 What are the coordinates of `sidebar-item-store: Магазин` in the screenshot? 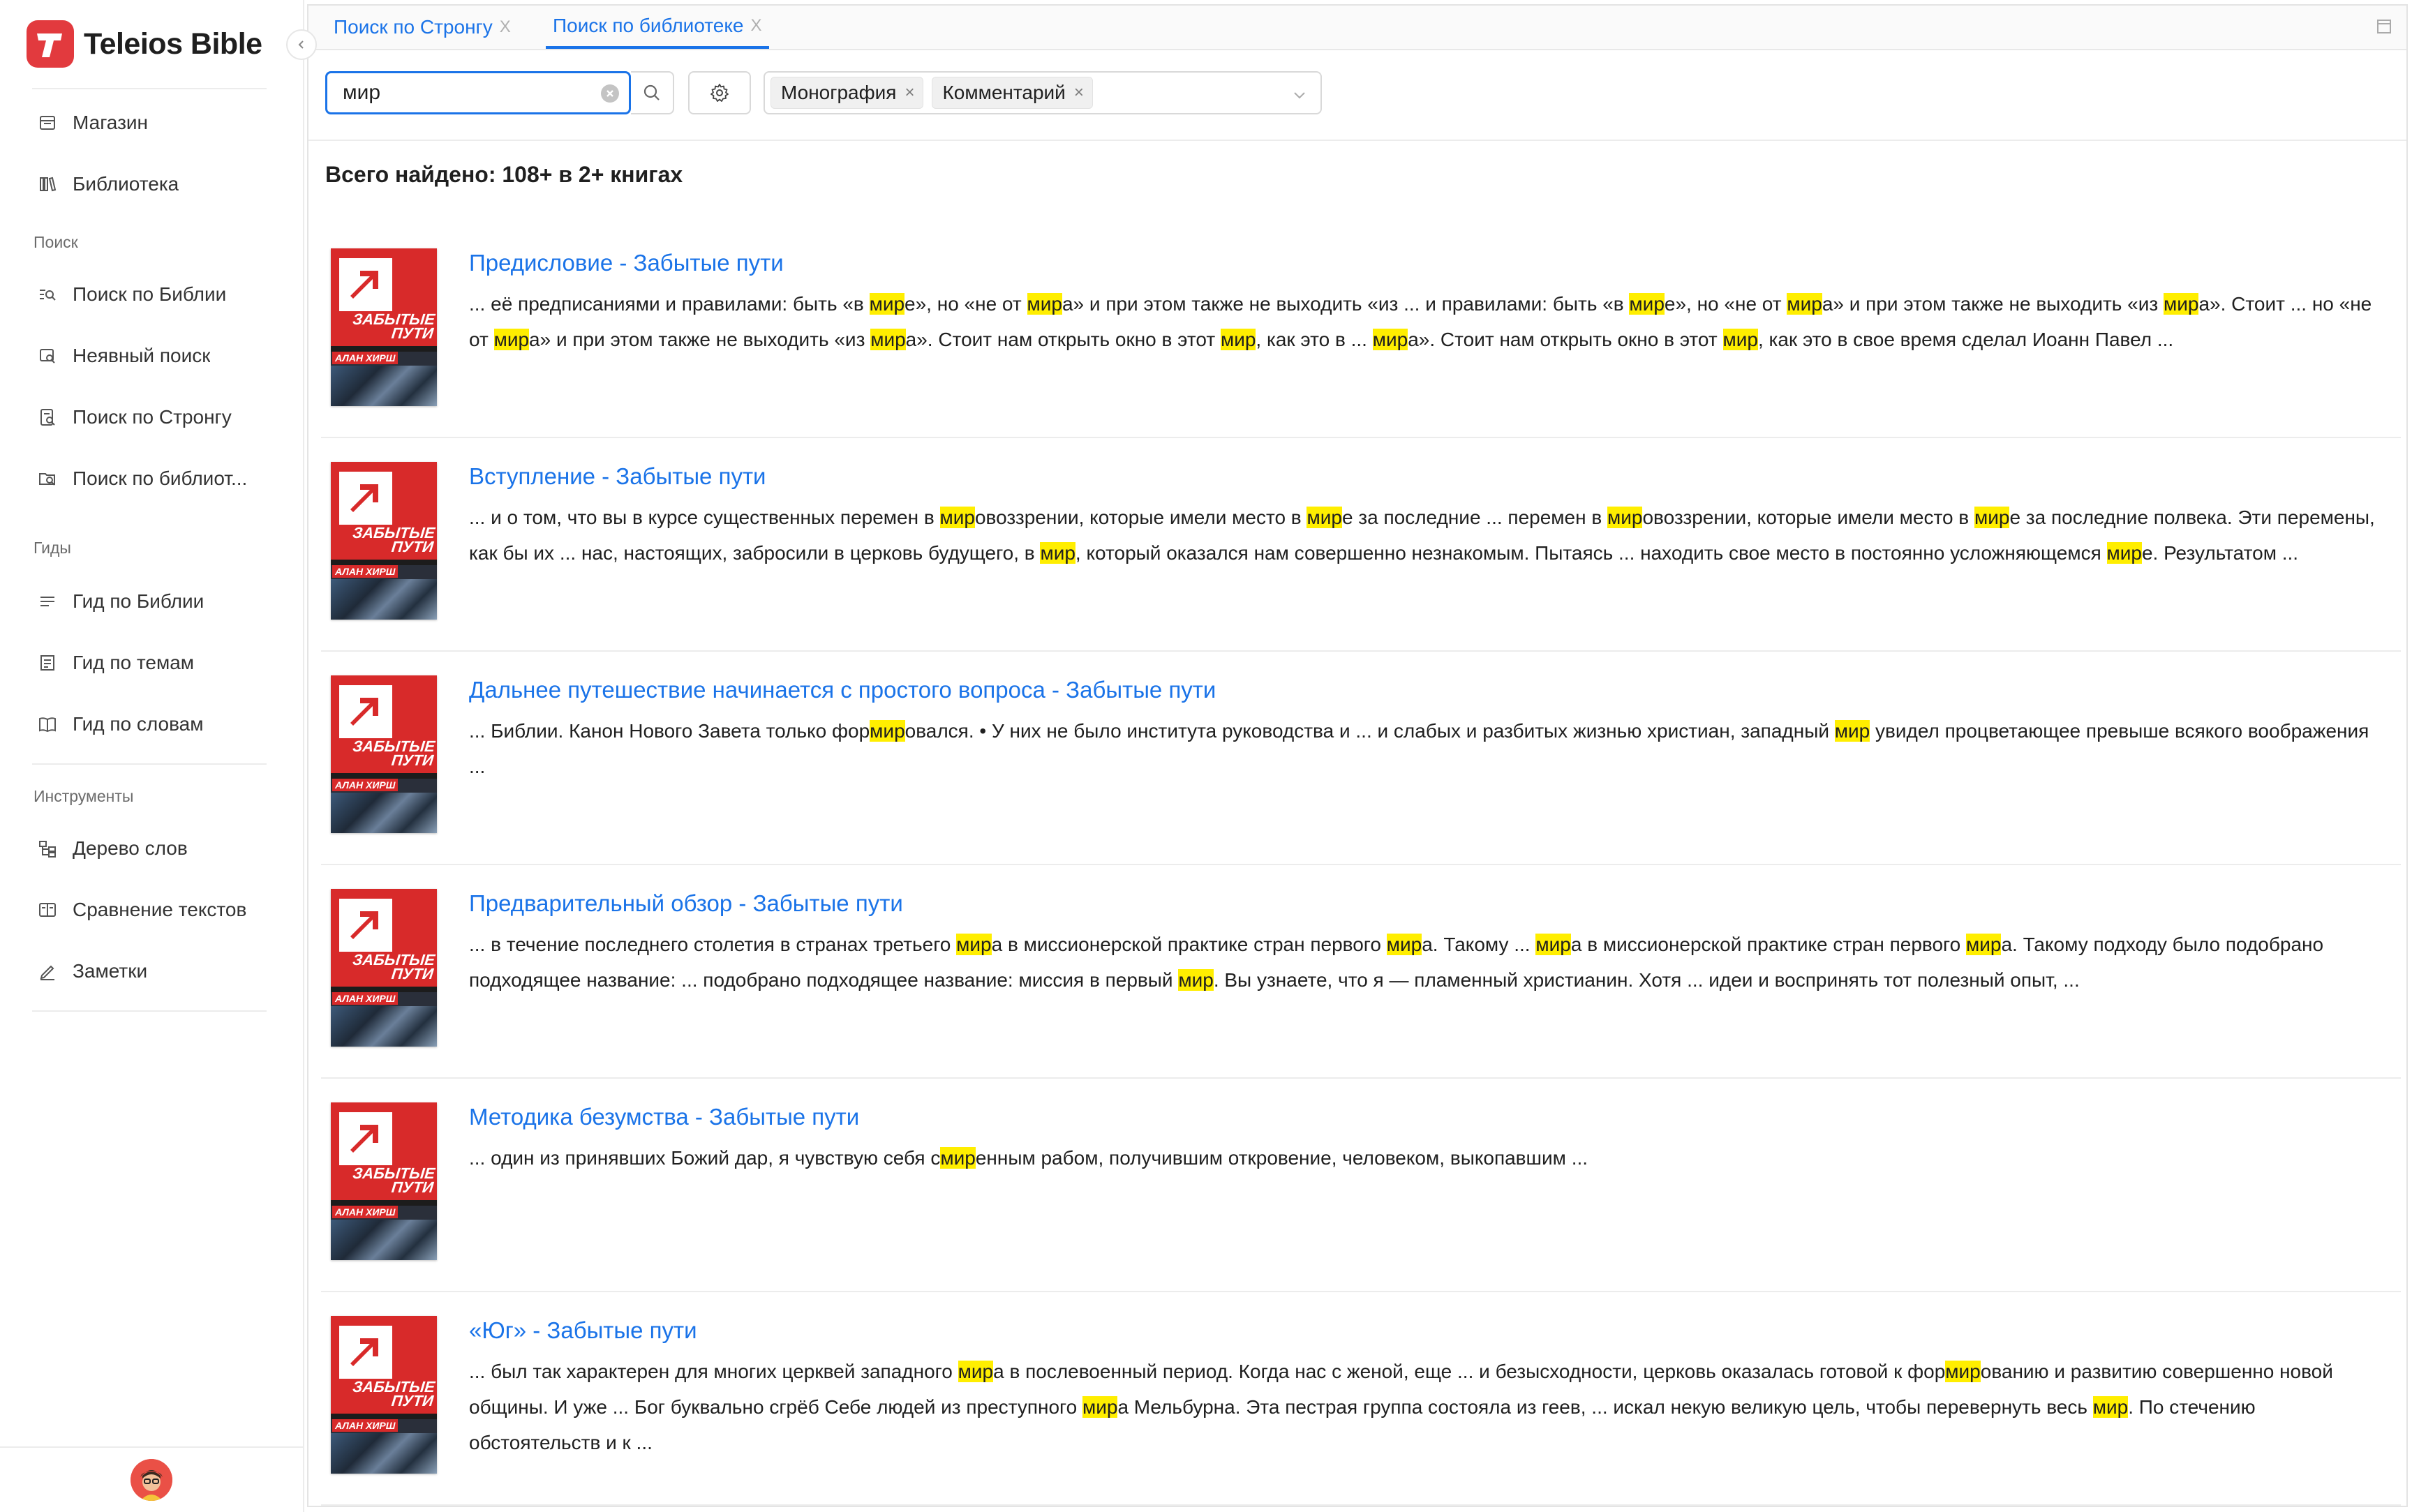 It's located at (155, 123).